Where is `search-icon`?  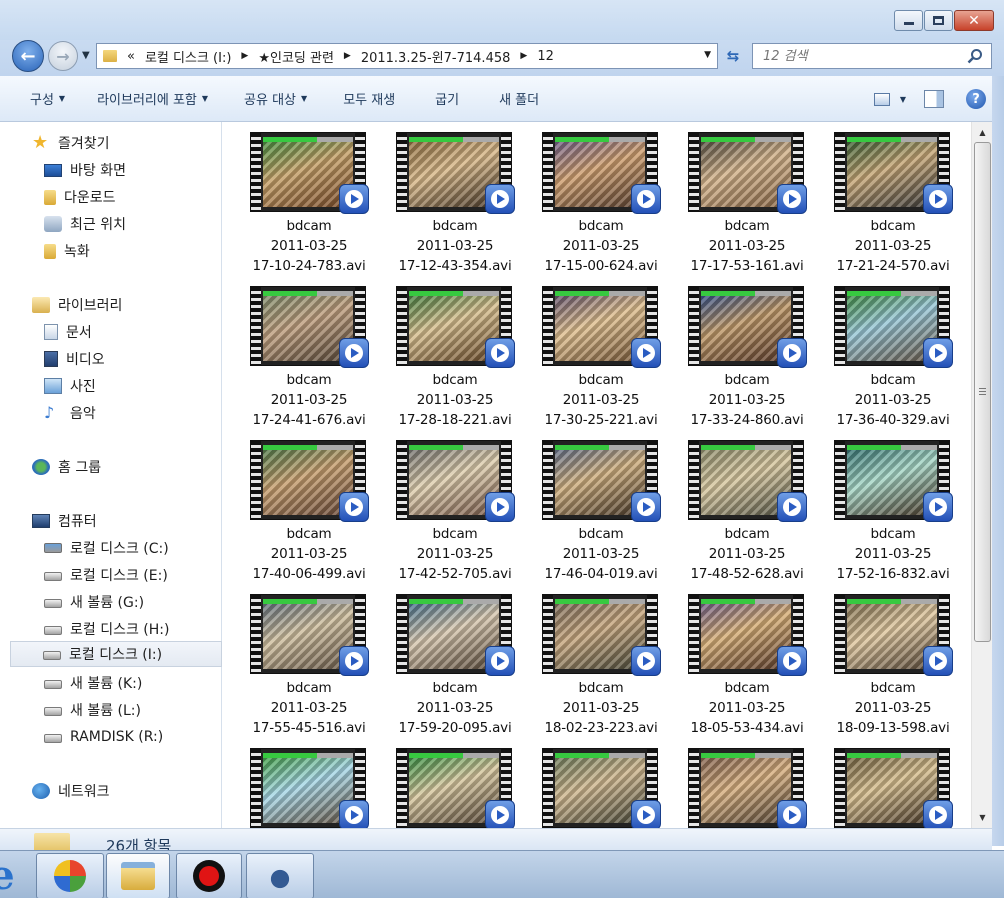
search-icon is located at coordinates (975, 56).